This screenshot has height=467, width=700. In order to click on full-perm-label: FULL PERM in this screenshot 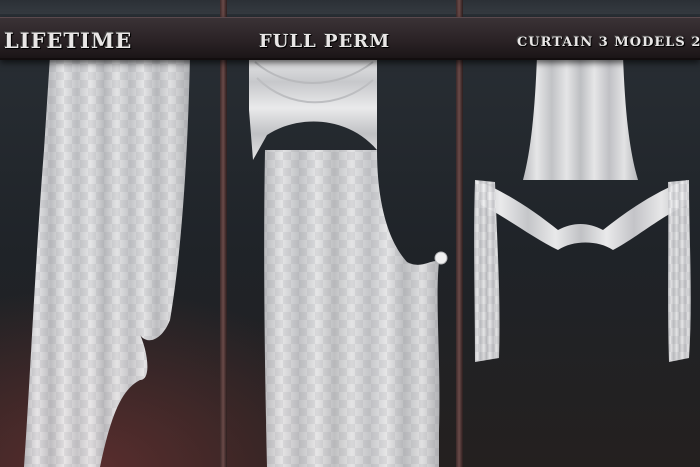, I will do `click(325, 41)`.